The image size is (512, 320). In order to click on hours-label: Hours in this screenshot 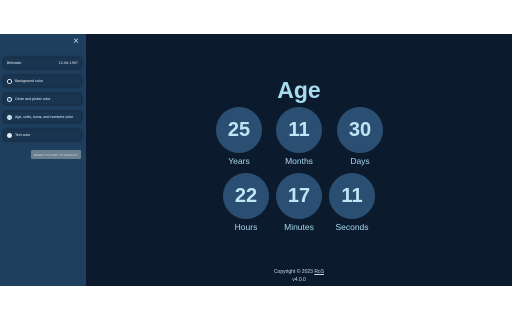, I will do `click(246, 227)`.